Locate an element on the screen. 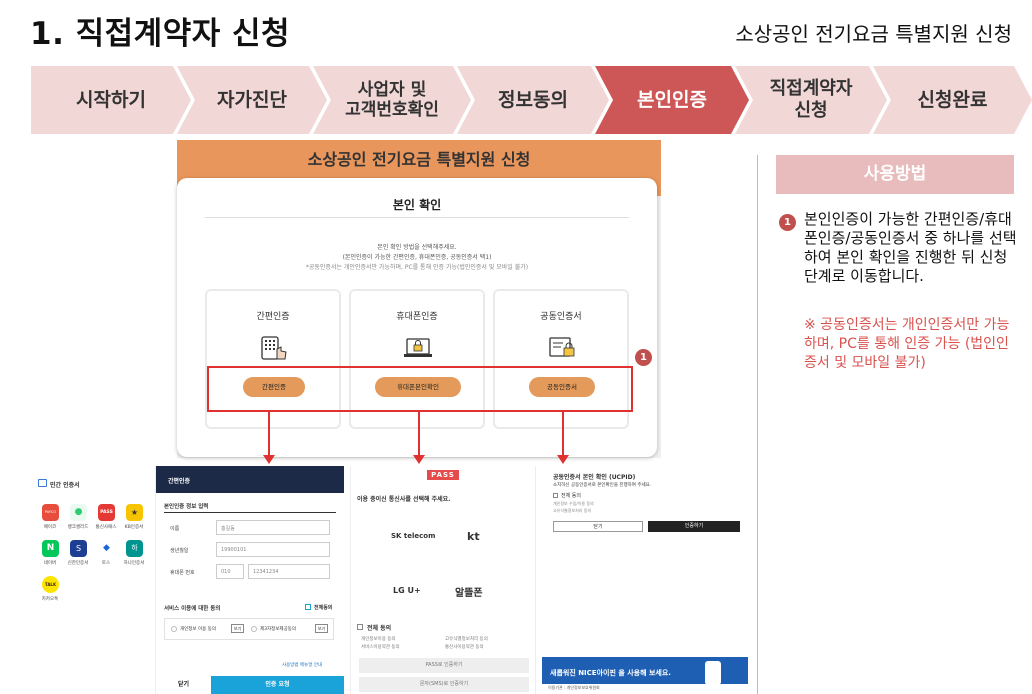 Image resolution: width=1032 pixels, height=694 pixels. method-label: 휴대폰인증 is located at coordinates (417, 317).